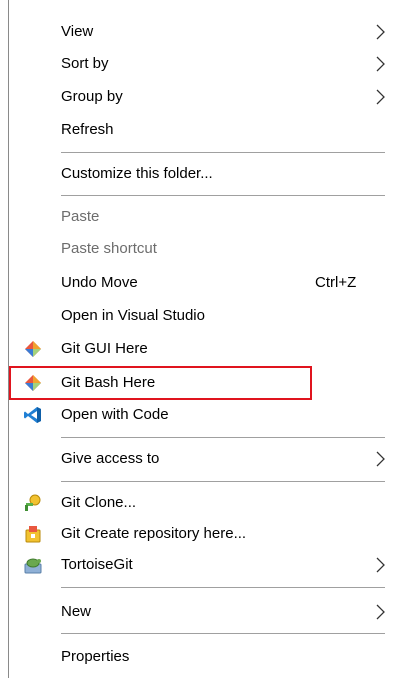 The image size is (399, 678). Describe the element at coordinates (204, 249) in the screenshot. I see `menu-item-paste-shortcut: Paste shortcut` at that location.